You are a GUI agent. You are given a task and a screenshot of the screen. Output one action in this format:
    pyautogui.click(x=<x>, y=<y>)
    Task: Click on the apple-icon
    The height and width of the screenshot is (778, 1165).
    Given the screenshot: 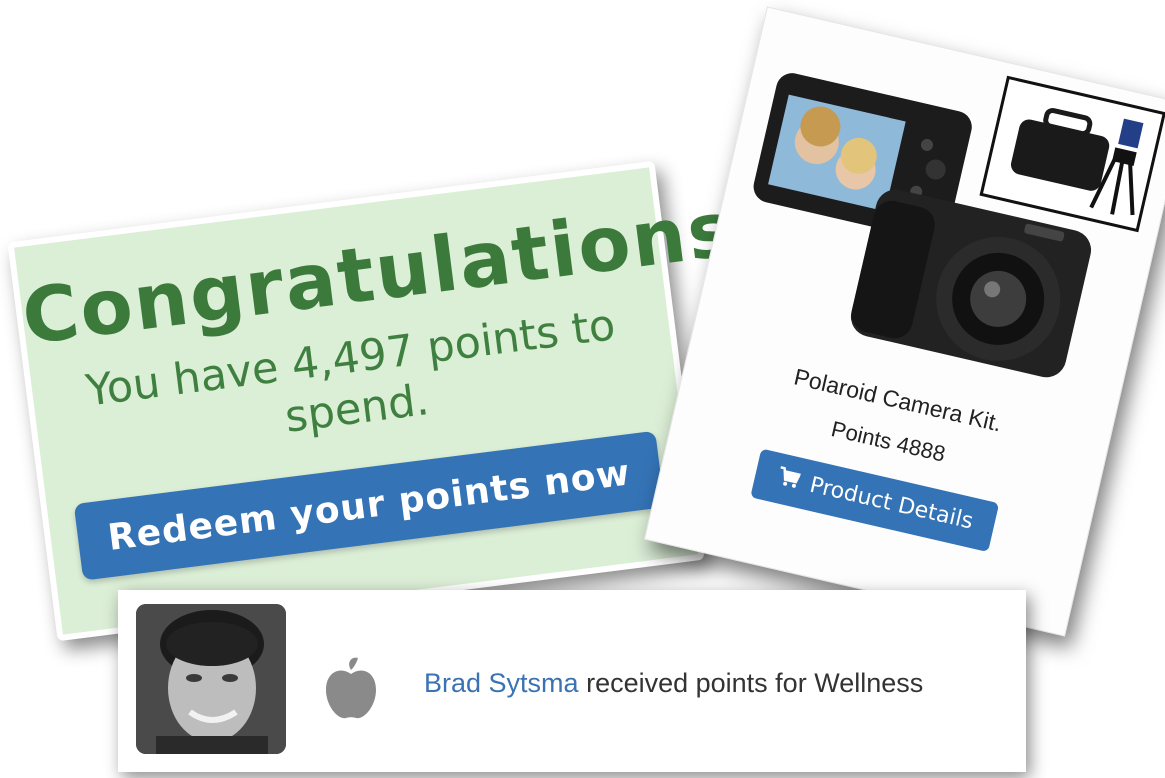 What is the action you would take?
    pyautogui.click(x=351, y=690)
    